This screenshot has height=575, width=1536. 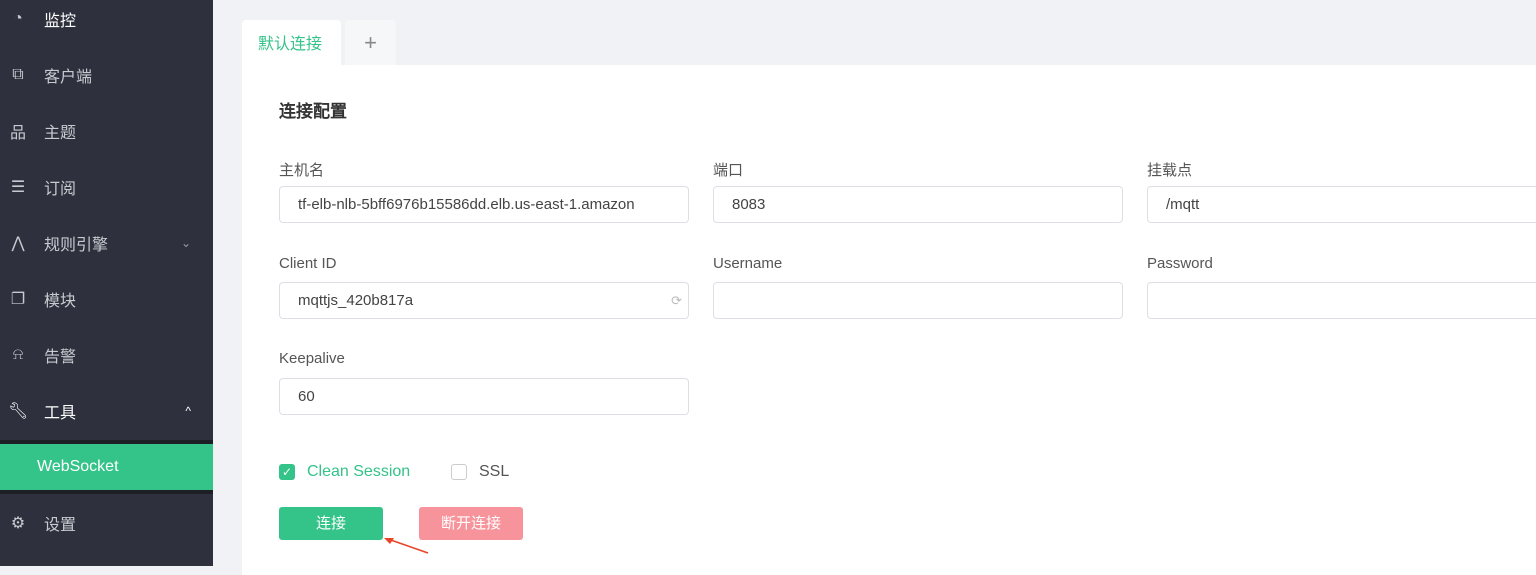 What do you see at coordinates (106, 187) in the screenshot?
I see `sidebar-item-subscriptions: ☰ 订阅` at bounding box center [106, 187].